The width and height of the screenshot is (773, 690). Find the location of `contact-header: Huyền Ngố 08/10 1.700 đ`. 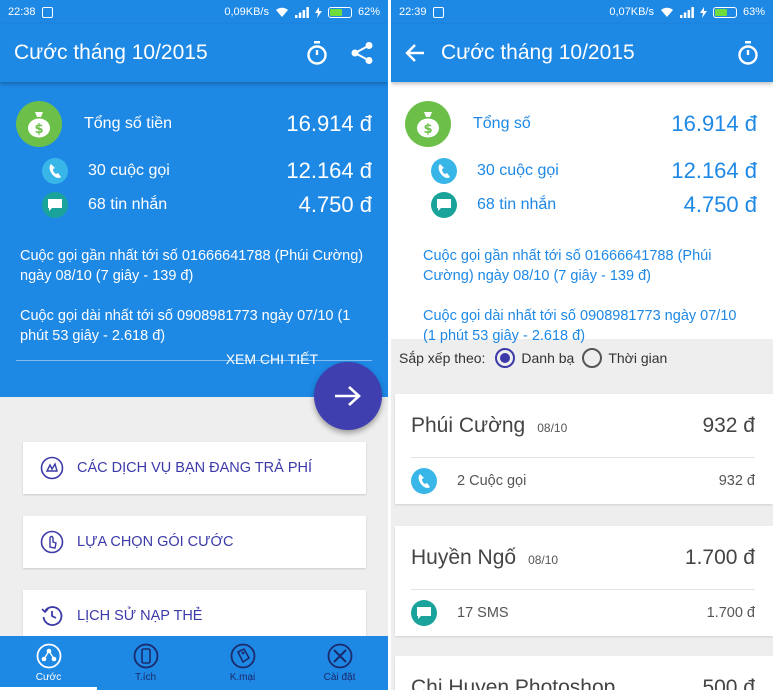

contact-header: Huyền Ngố 08/10 1.700 đ is located at coordinates (583, 558).